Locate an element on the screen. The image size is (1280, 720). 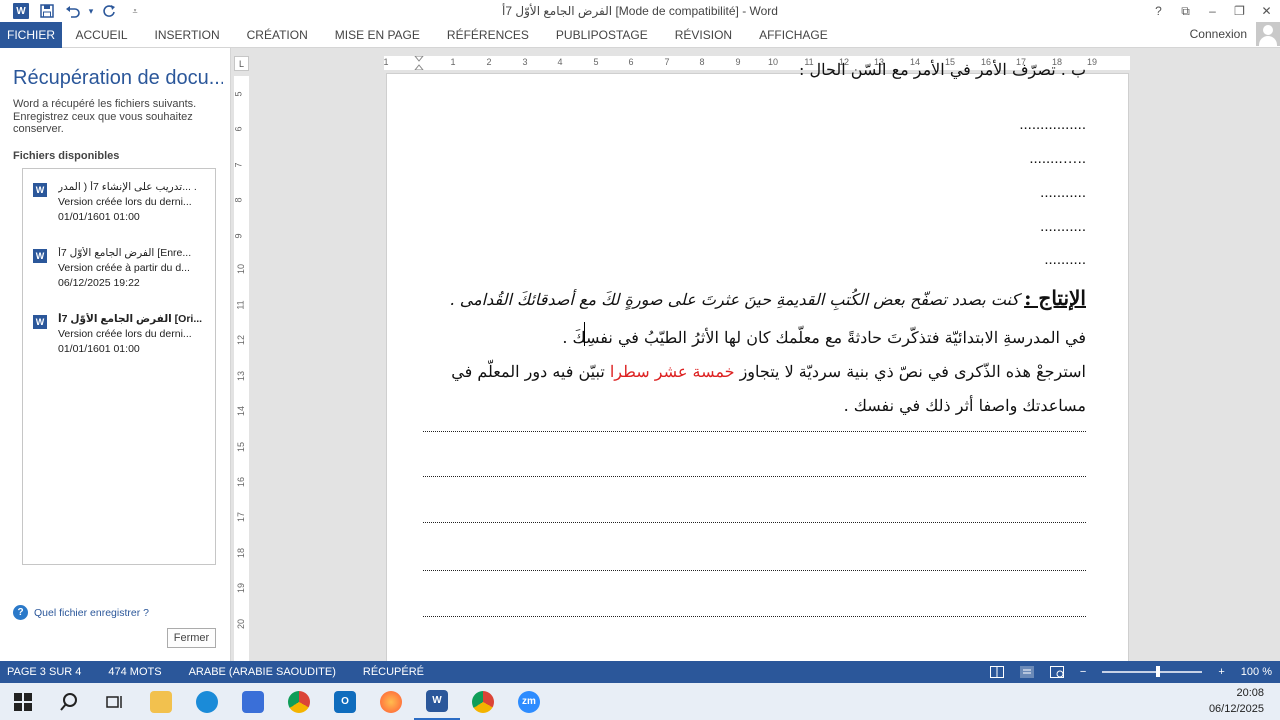
signin-link: Connexion is located at coordinates (1218, 34).